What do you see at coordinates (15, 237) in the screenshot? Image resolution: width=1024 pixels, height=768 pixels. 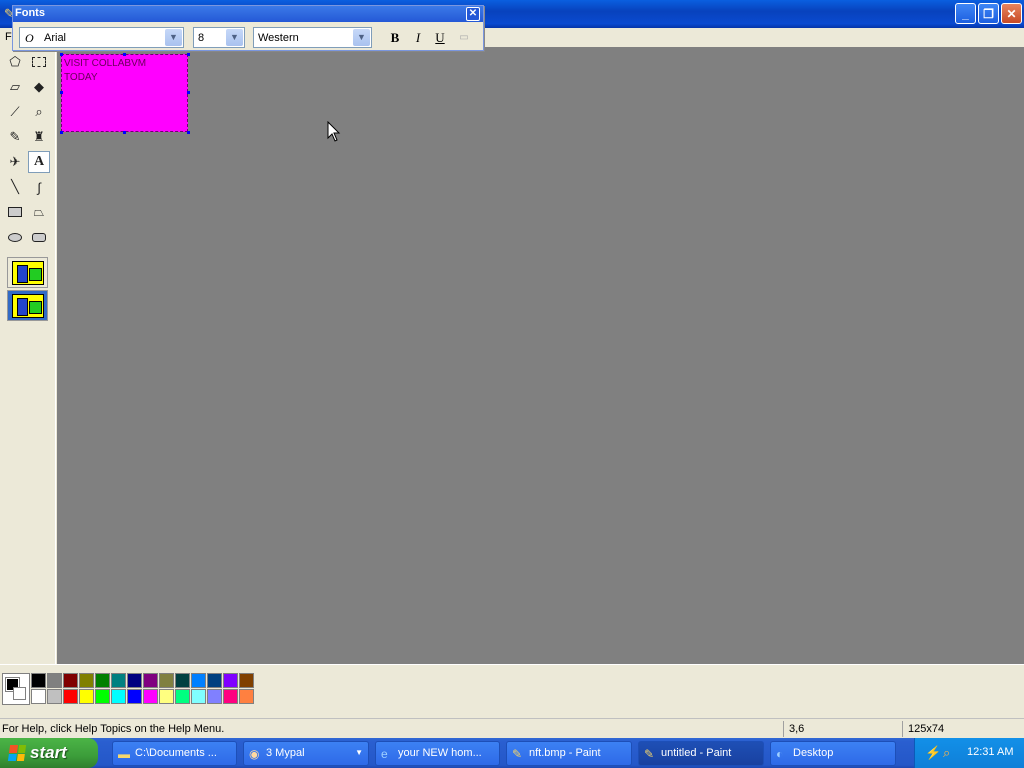 I see `ellipse-icon` at bounding box center [15, 237].